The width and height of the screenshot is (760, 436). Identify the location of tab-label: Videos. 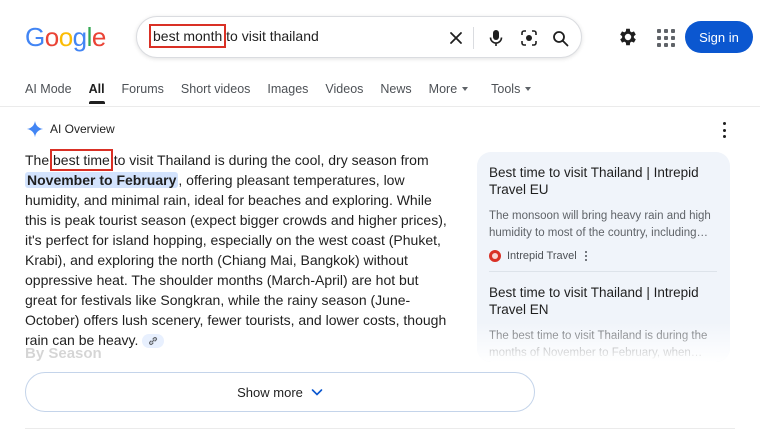
(344, 89).